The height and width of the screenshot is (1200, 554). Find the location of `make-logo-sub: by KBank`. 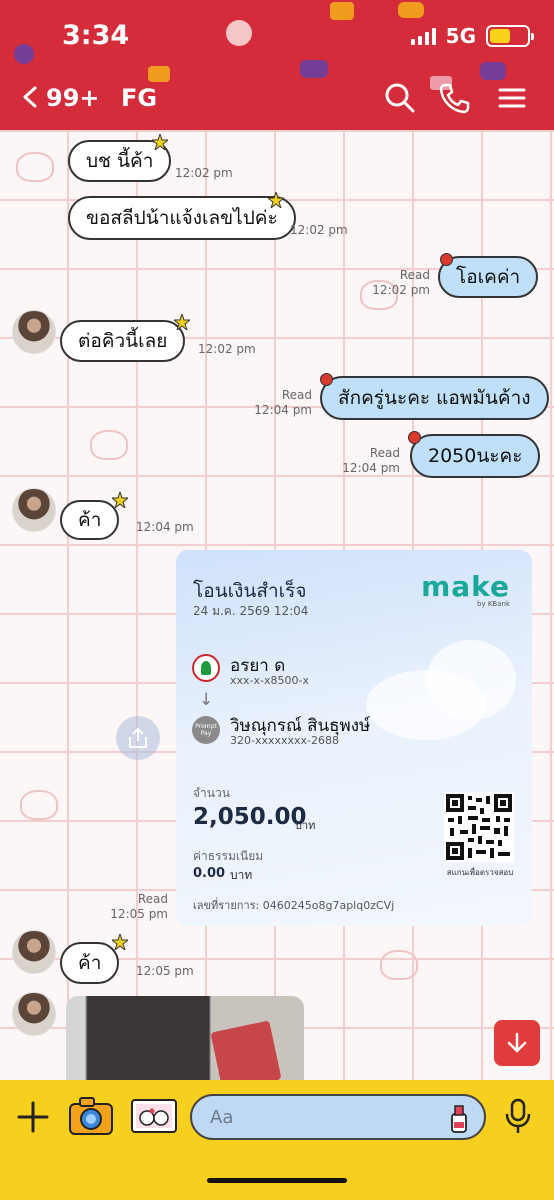

make-logo-sub: by KBank is located at coordinates (493, 604).